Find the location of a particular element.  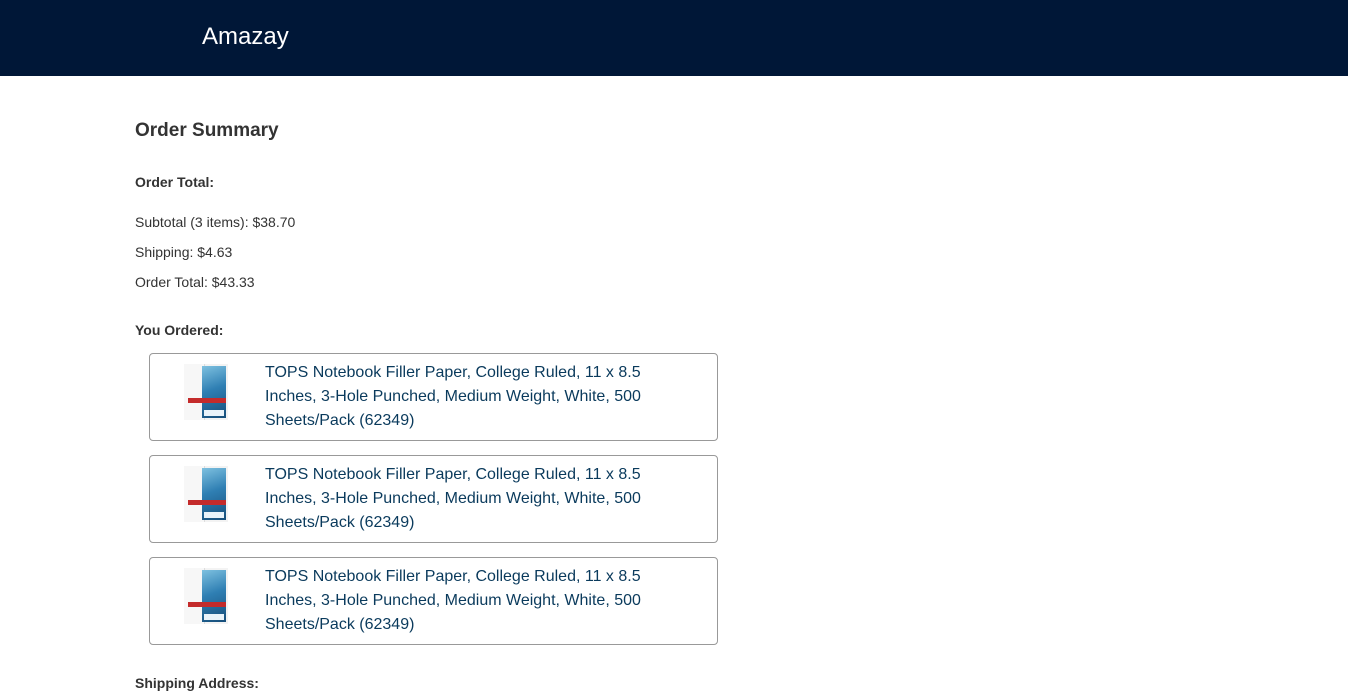

you-ordered-heading: You Ordered: is located at coordinates (179, 330).